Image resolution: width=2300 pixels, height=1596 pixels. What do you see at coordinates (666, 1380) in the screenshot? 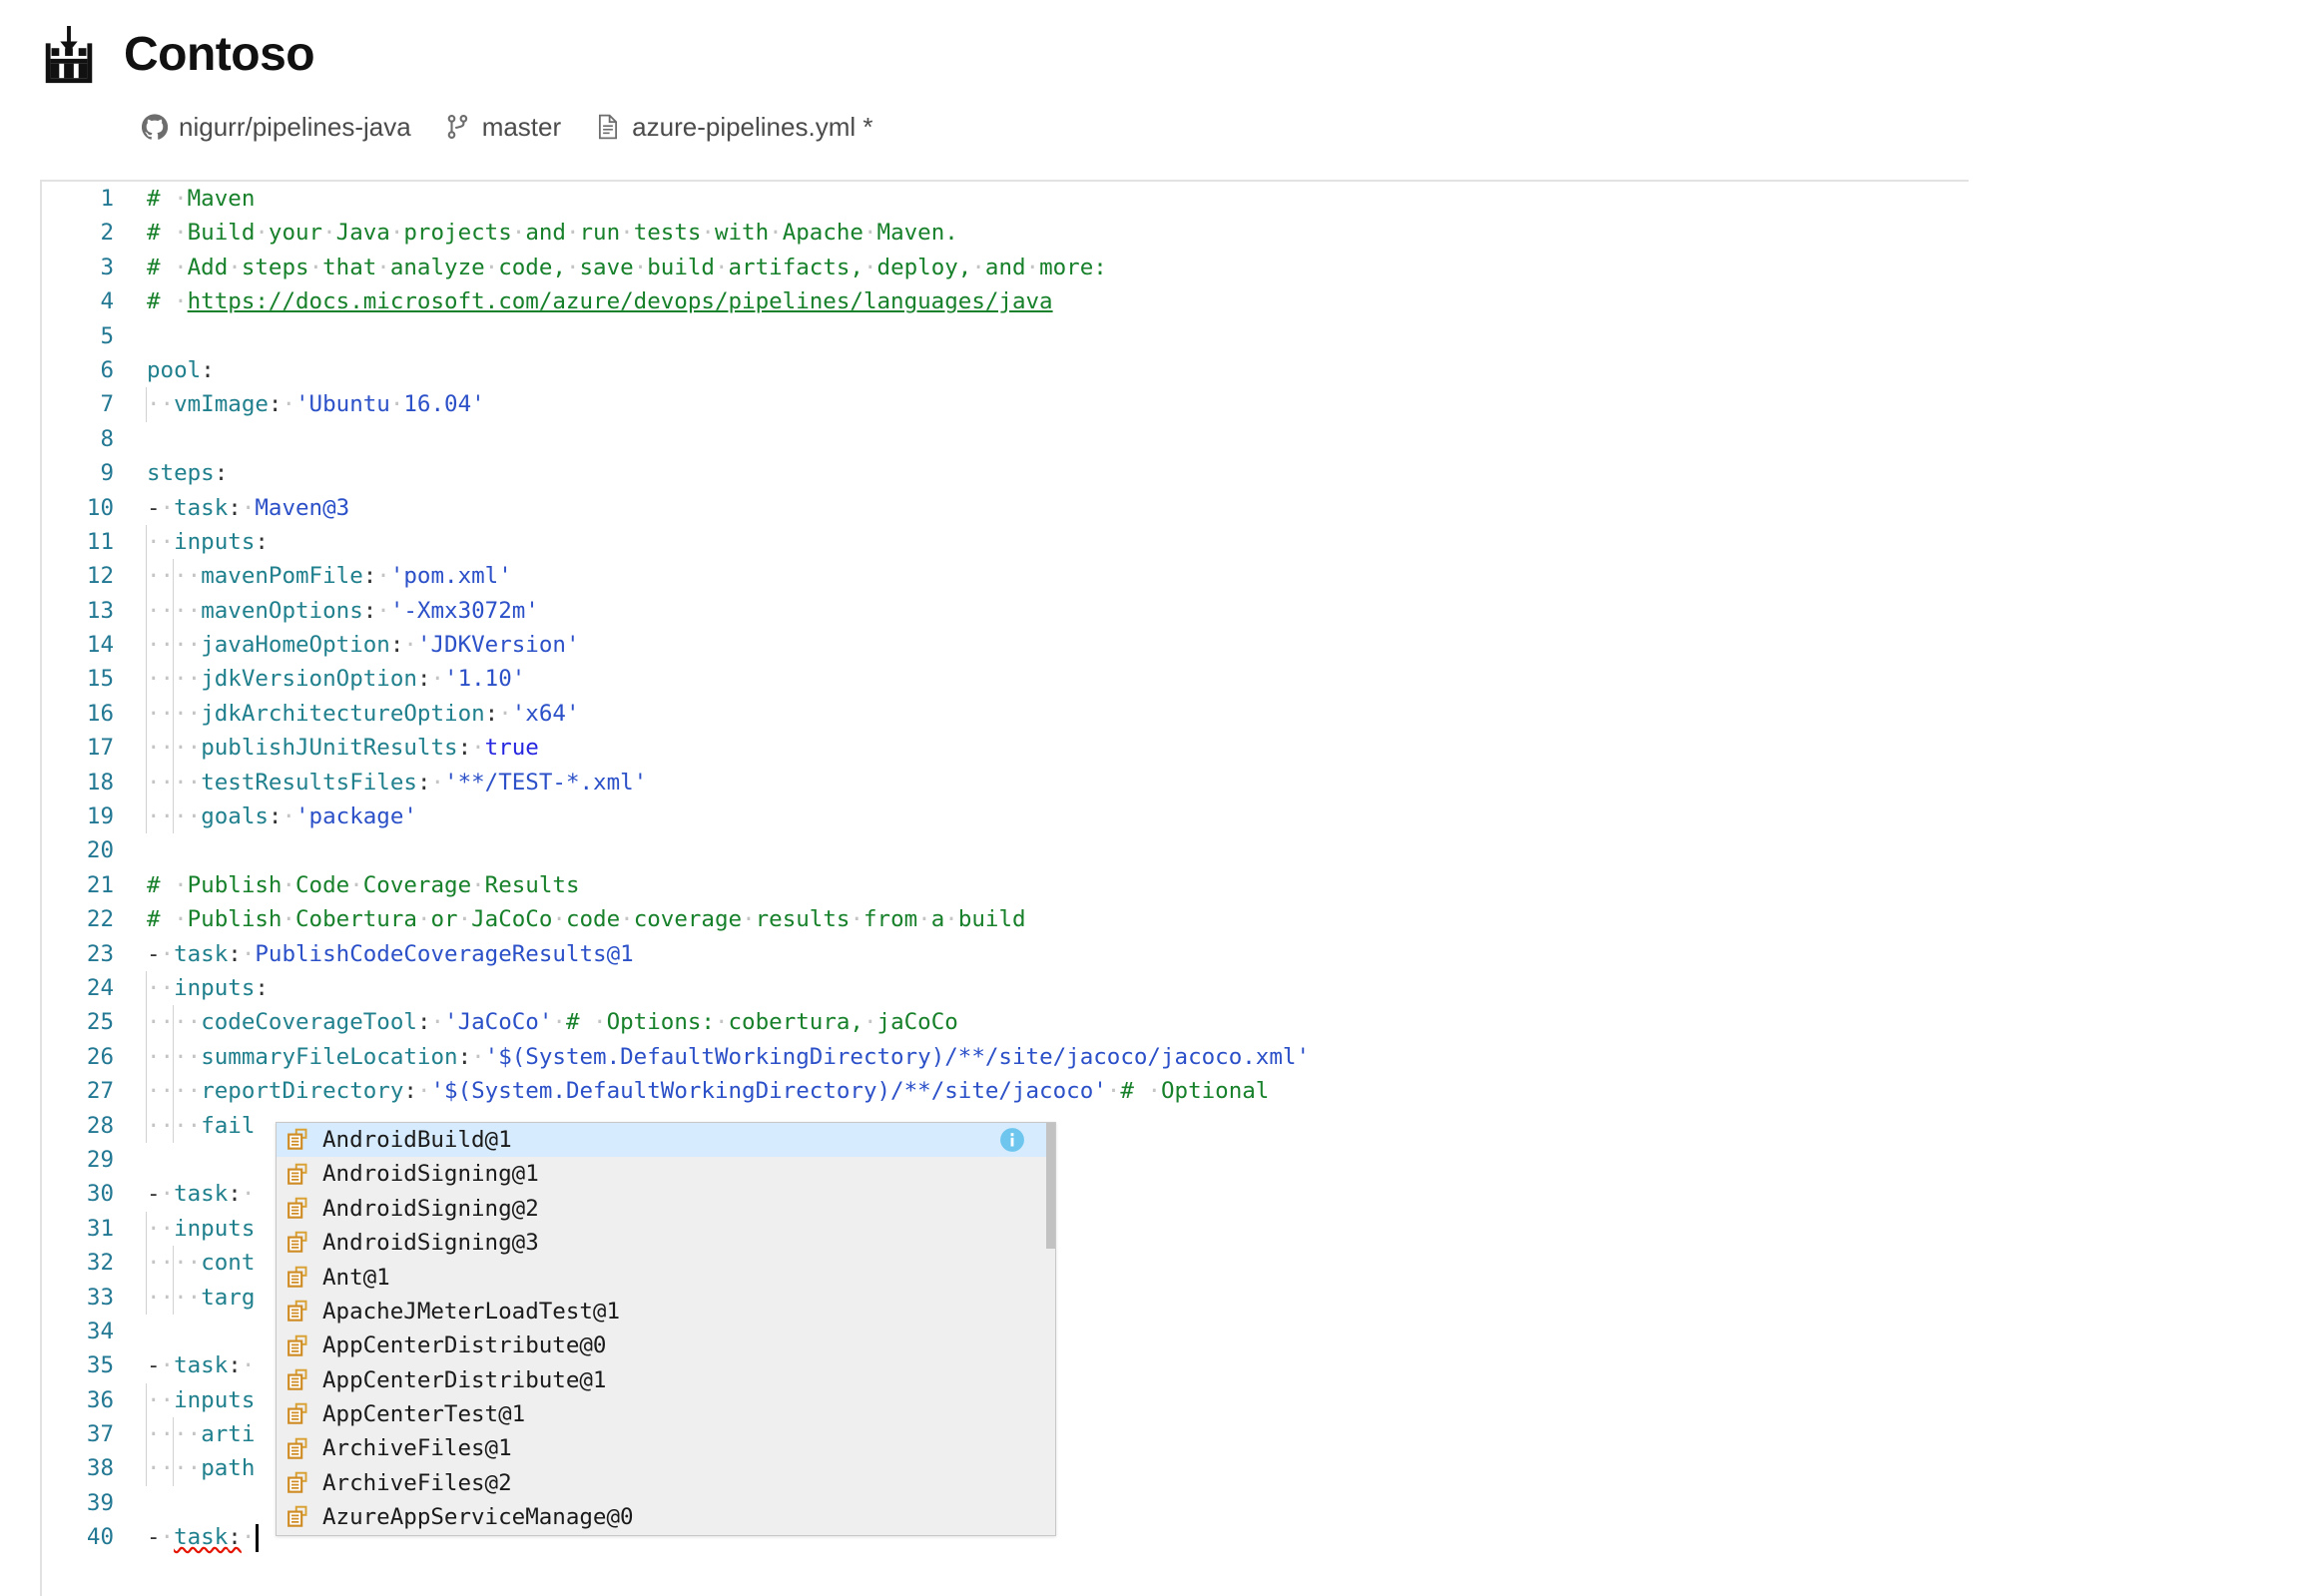
I see `autocomplete-item: AppCenterDistribute@1` at bounding box center [666, 1380].